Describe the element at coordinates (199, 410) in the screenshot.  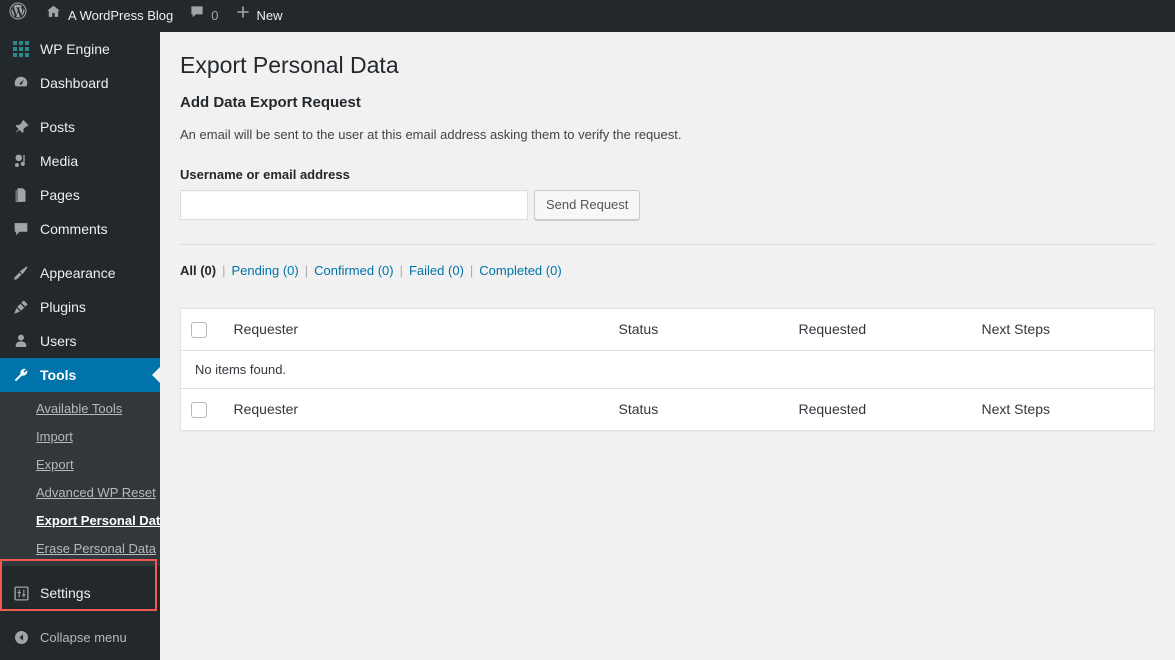
I see `select-all-checkbox-footer` at that location.